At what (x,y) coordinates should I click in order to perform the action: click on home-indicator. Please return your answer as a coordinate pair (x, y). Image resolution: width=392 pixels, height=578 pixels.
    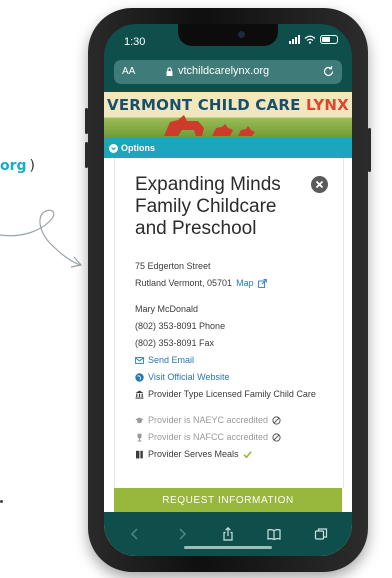
    Looking at the image, I should click on (228, 547).